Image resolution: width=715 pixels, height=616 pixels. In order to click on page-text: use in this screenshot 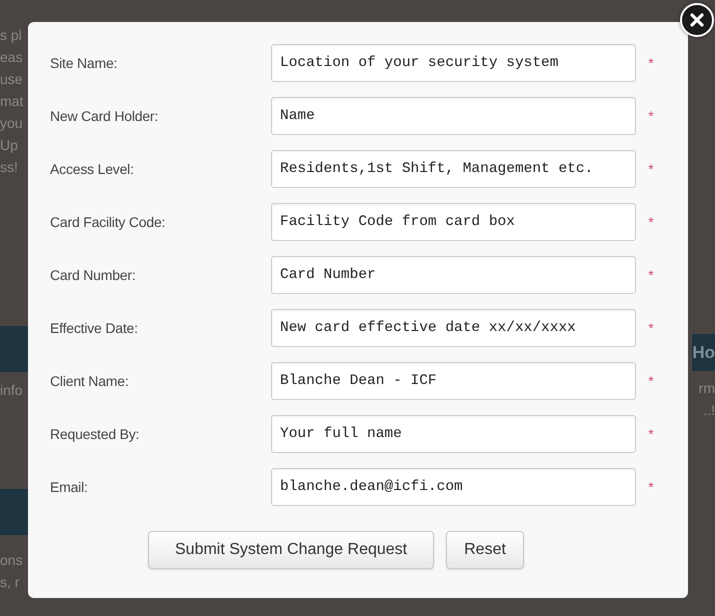, I will do `click(12, 79)`.